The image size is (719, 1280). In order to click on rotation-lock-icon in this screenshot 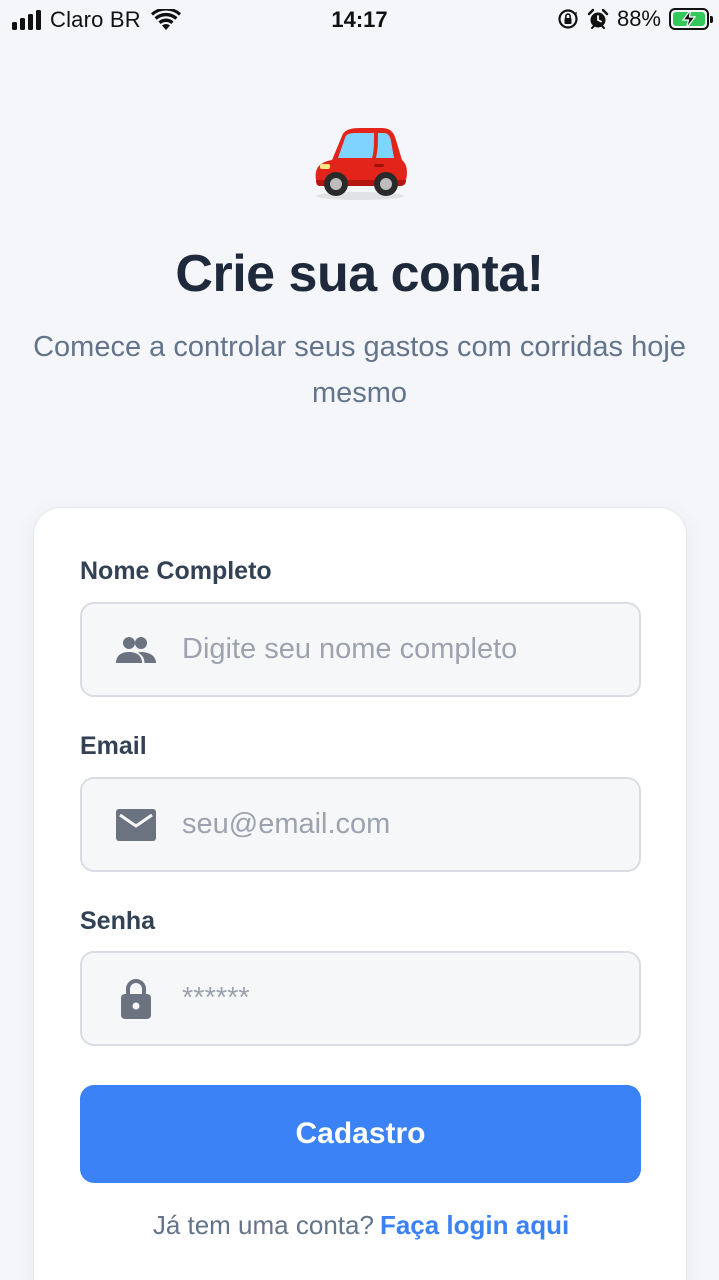, I will do `click(568, 19)`.